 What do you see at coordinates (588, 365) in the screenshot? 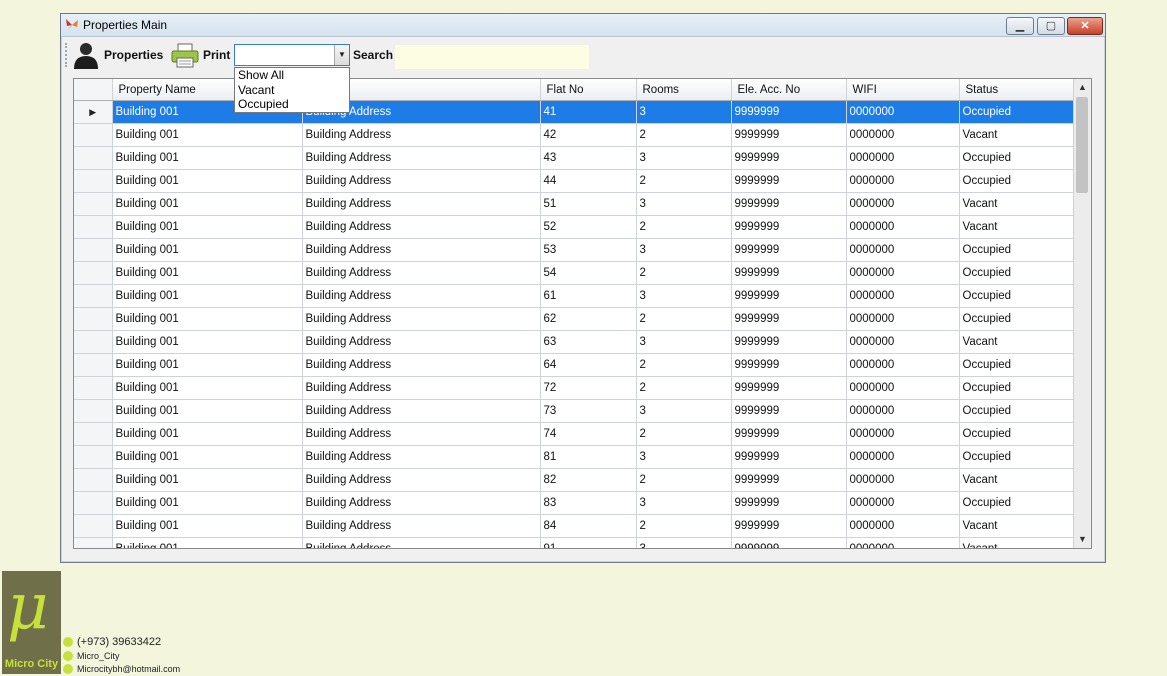
I see `cell-flat-no: 64` at bounding box center [588, 365].